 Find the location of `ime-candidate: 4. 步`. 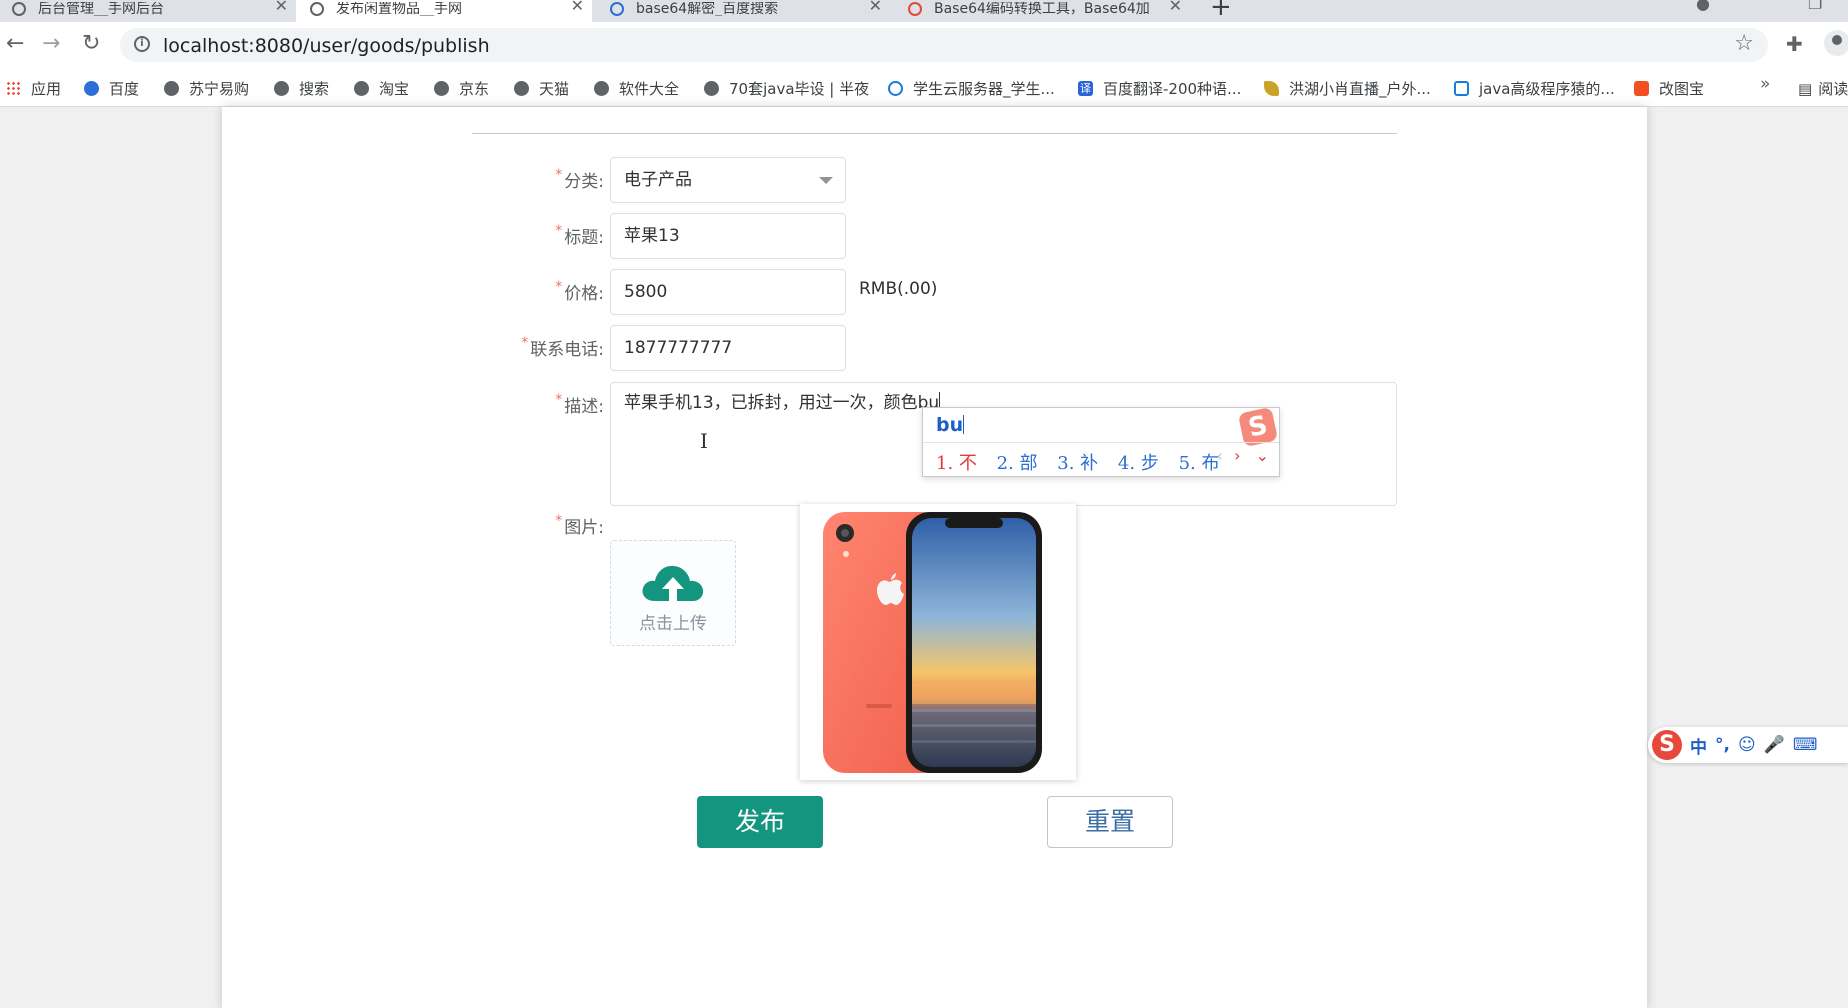

ime-candidate: 4. 步 is located at coordinates (1138, 463).